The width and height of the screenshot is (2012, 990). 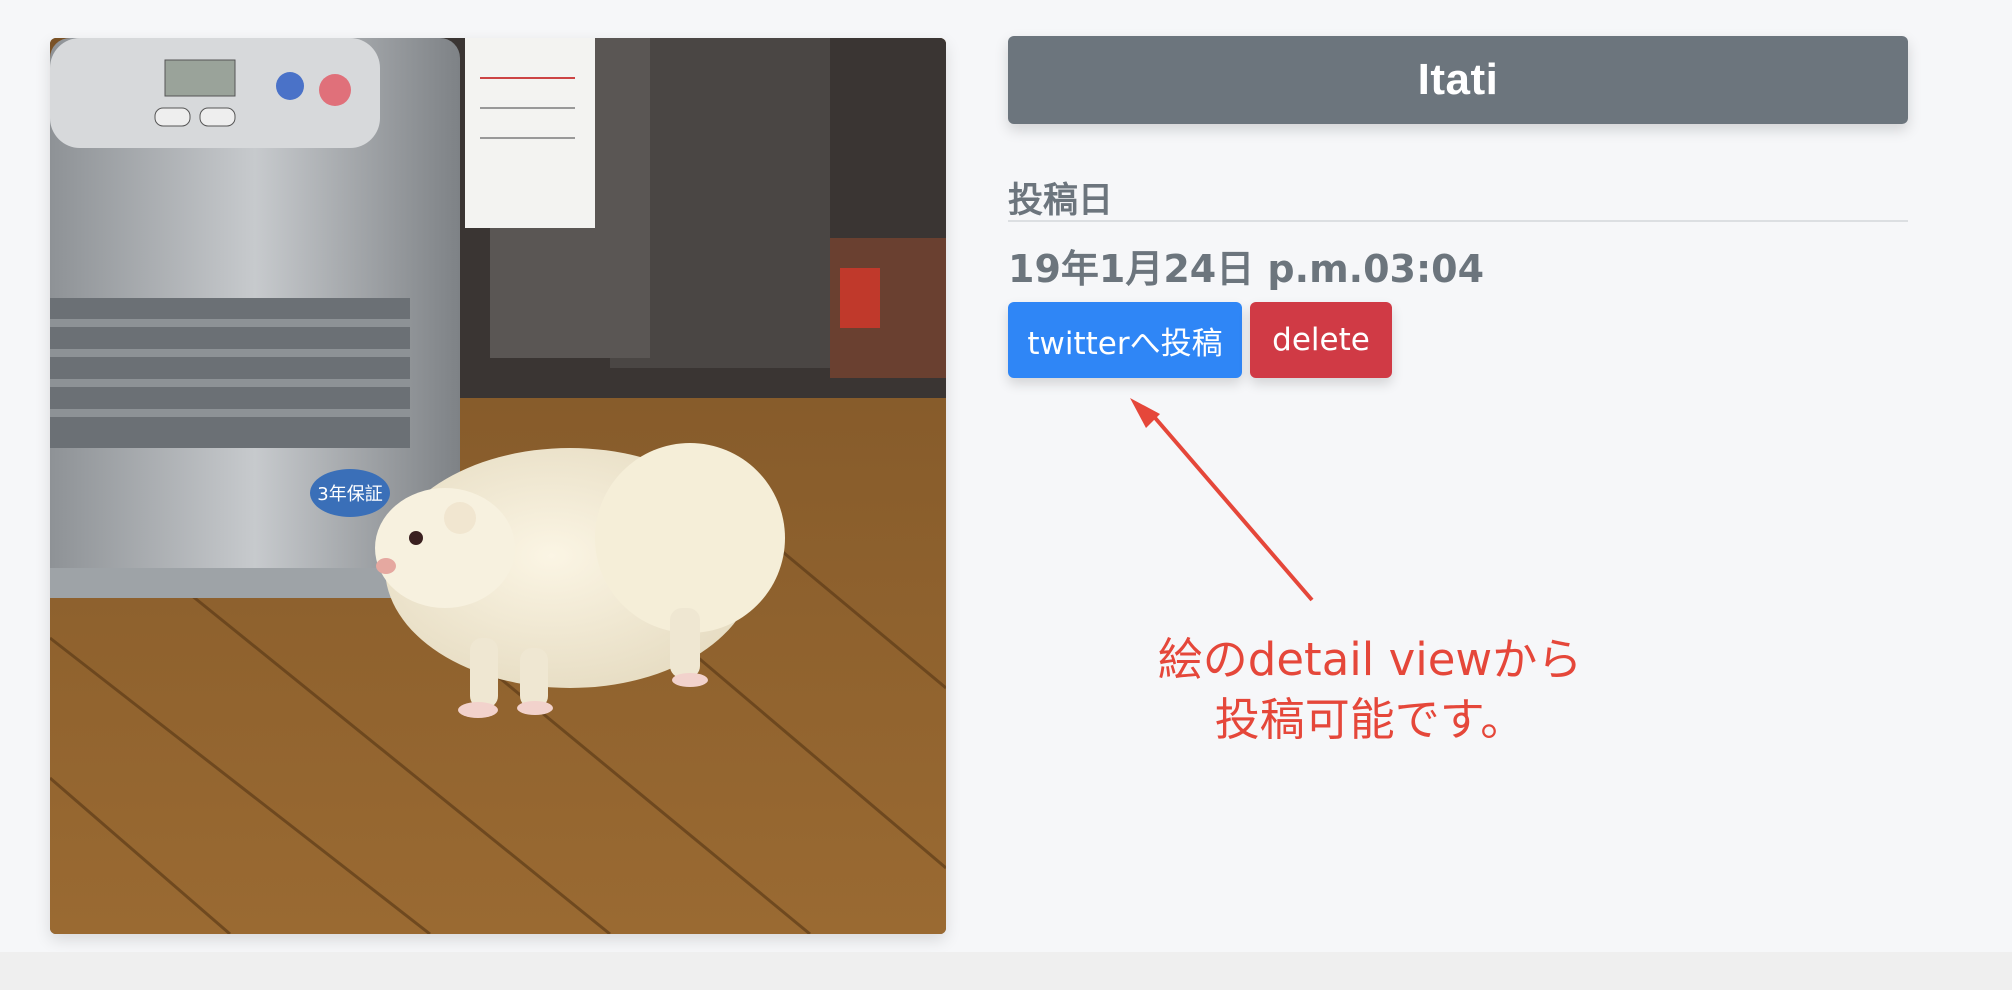 What do you see at coordinates (1458, 221) in the screenshot?
I see `divider` at bounding box center [1458, 221].